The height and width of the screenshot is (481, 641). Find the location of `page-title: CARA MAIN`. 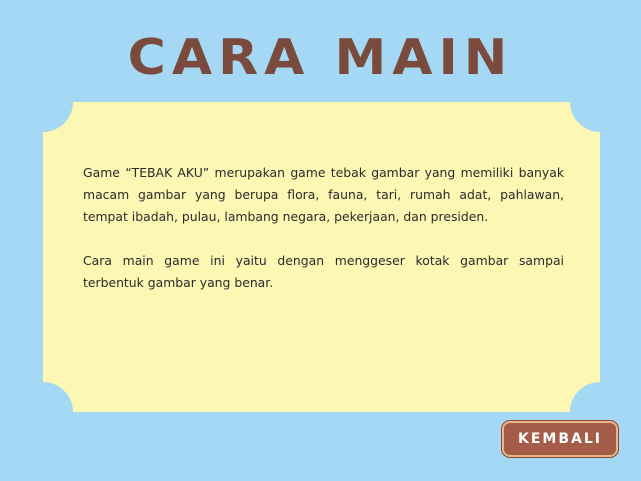

page-title: CARA MAIN is located at coordinates (320, 58).